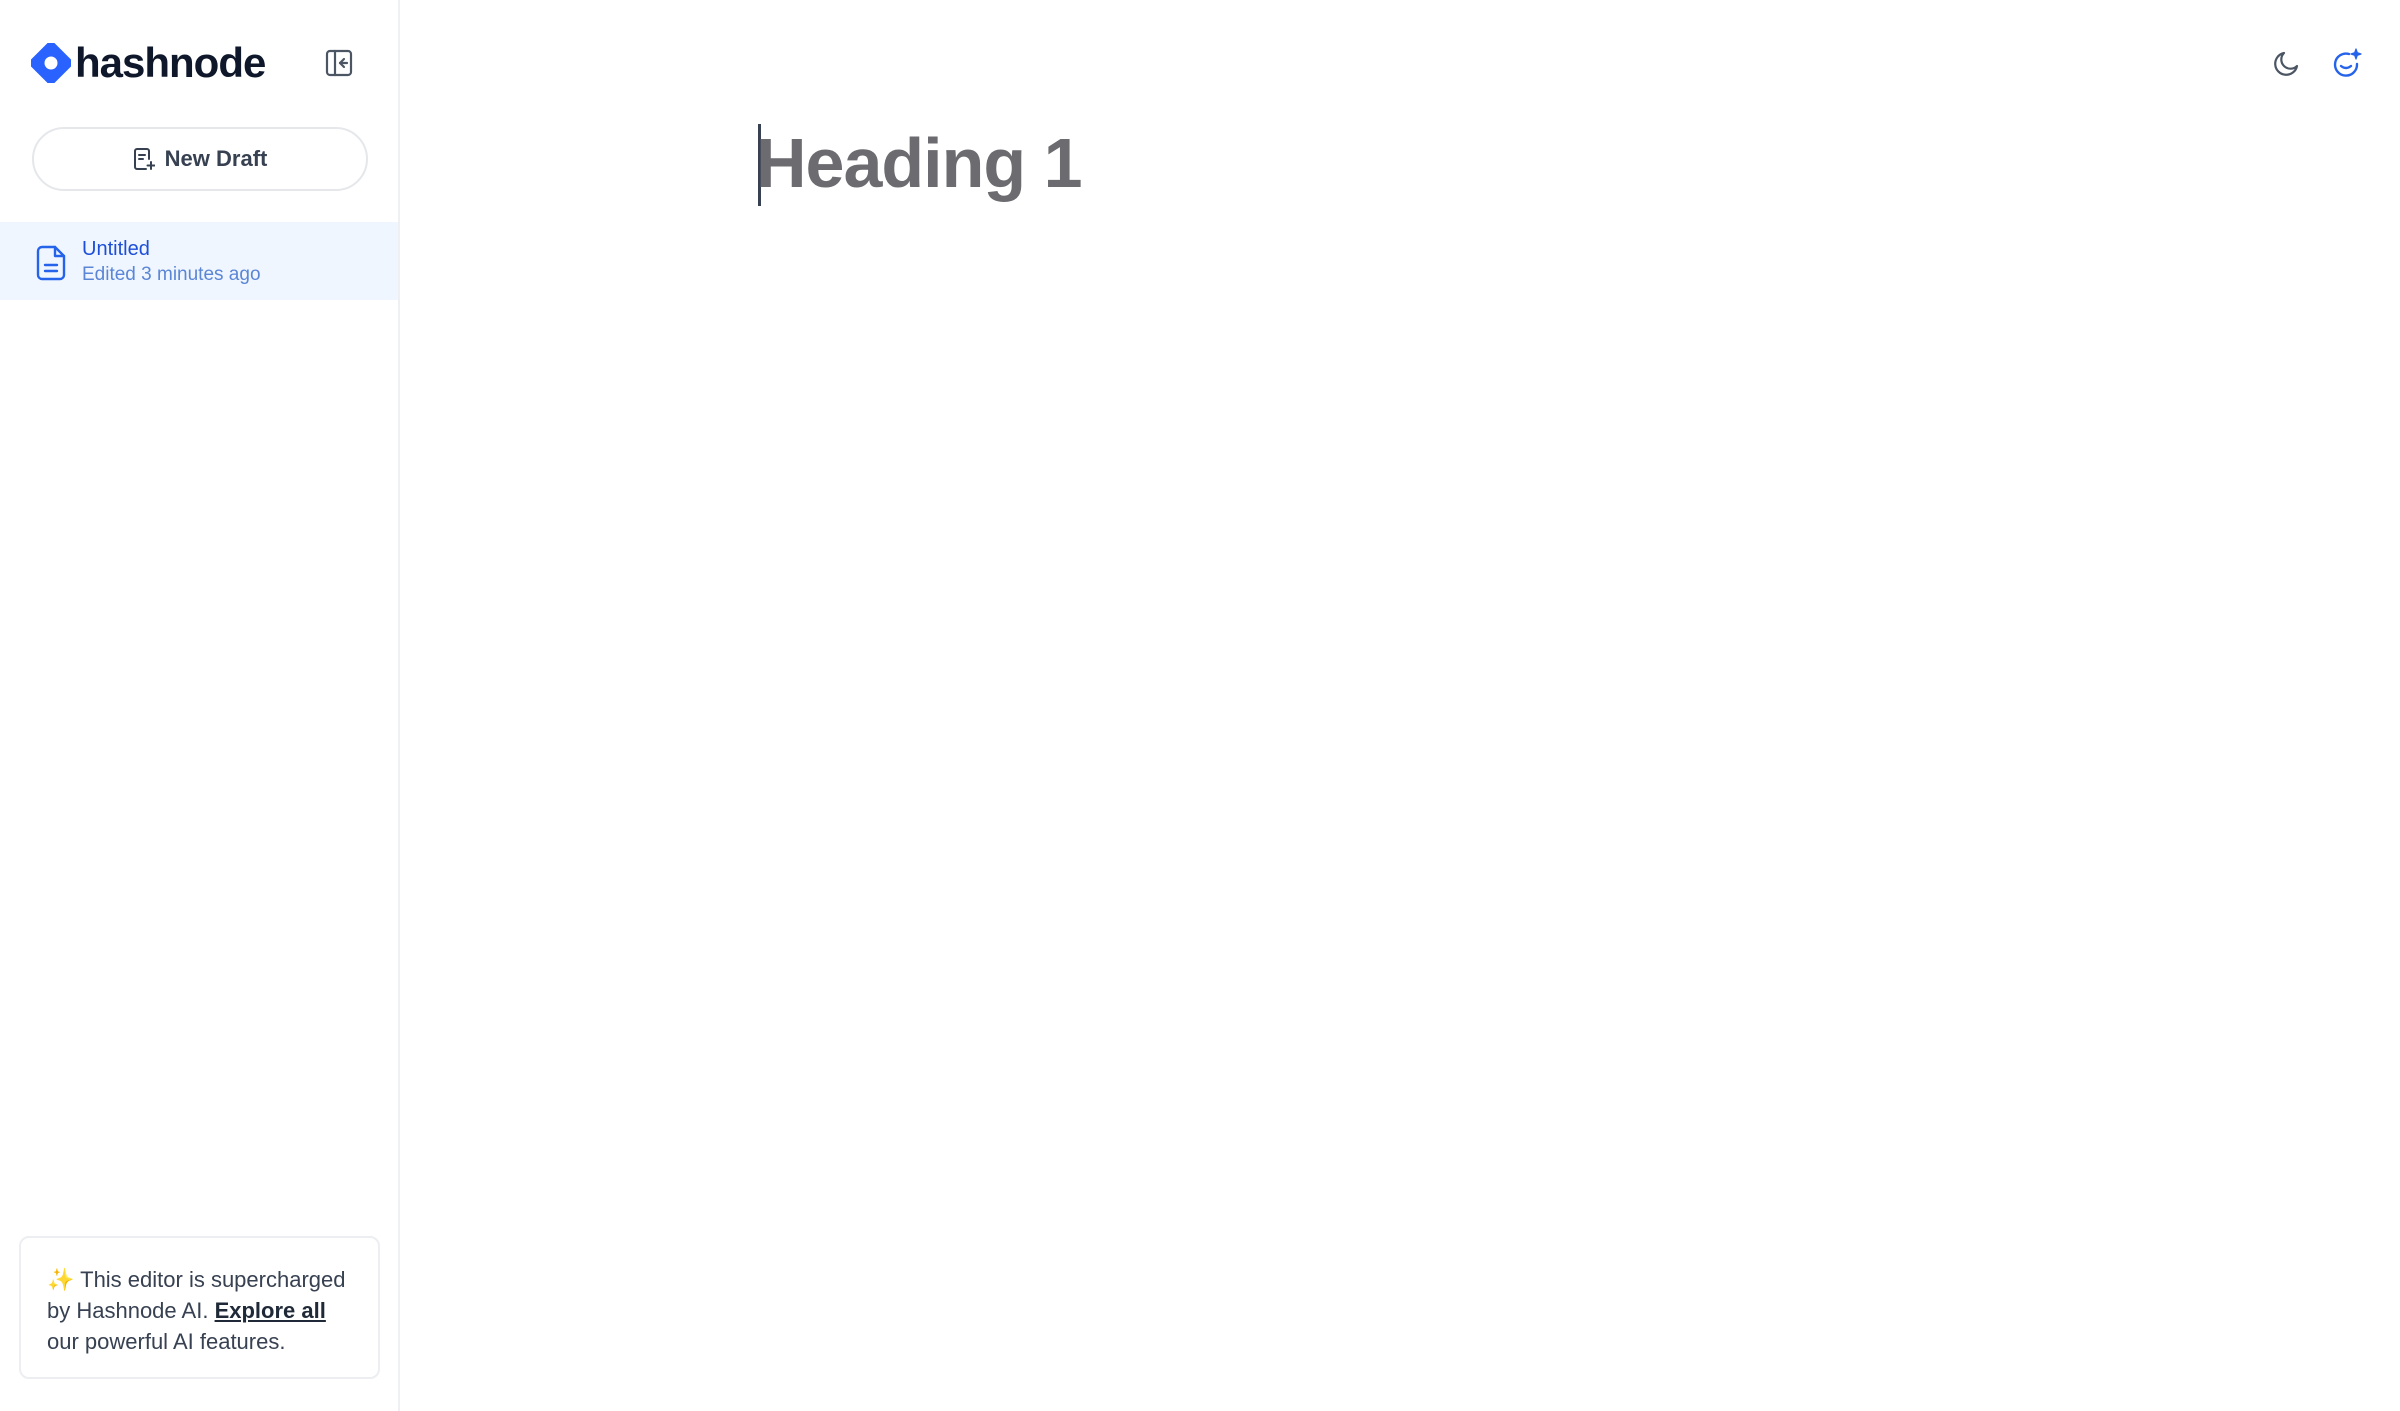 This screenshot has width=2400, height=1411. Describe the element at coordinates (116, 249) in the screenshot. I see `draft-title: Untitled` at that location.